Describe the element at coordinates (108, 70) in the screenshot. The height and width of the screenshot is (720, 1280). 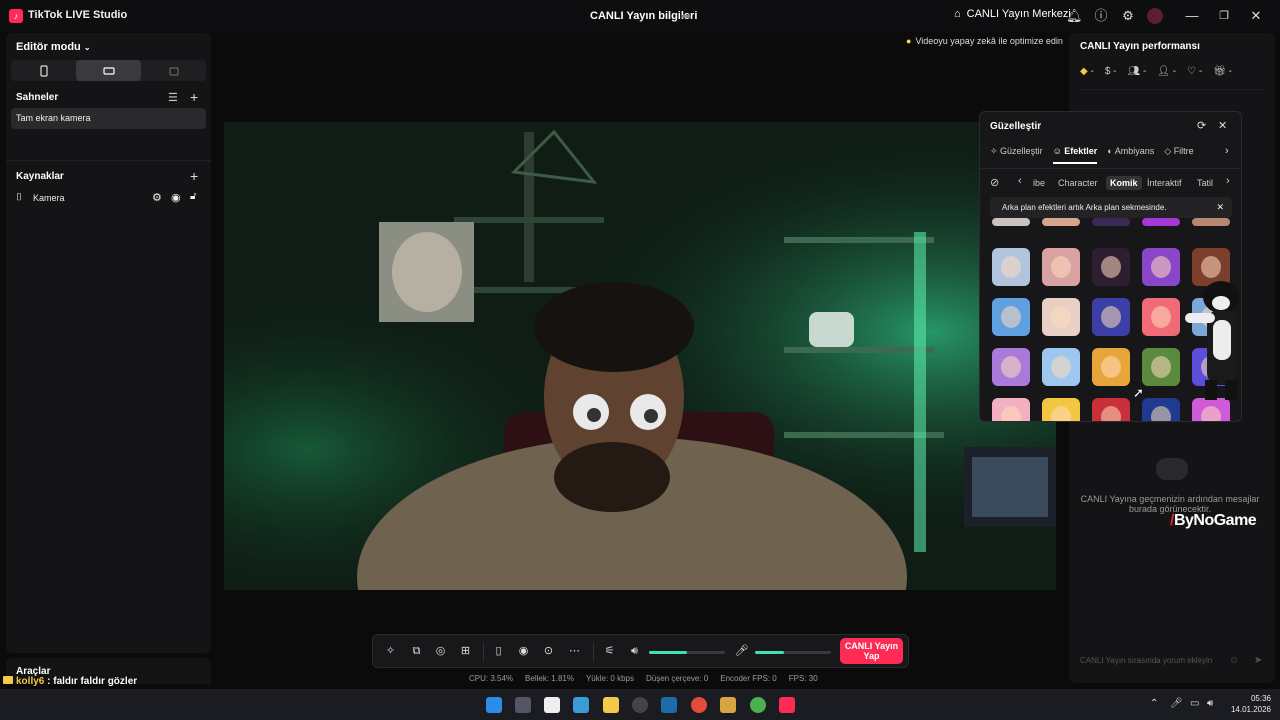
I see `landscape-mode-button` at that location.